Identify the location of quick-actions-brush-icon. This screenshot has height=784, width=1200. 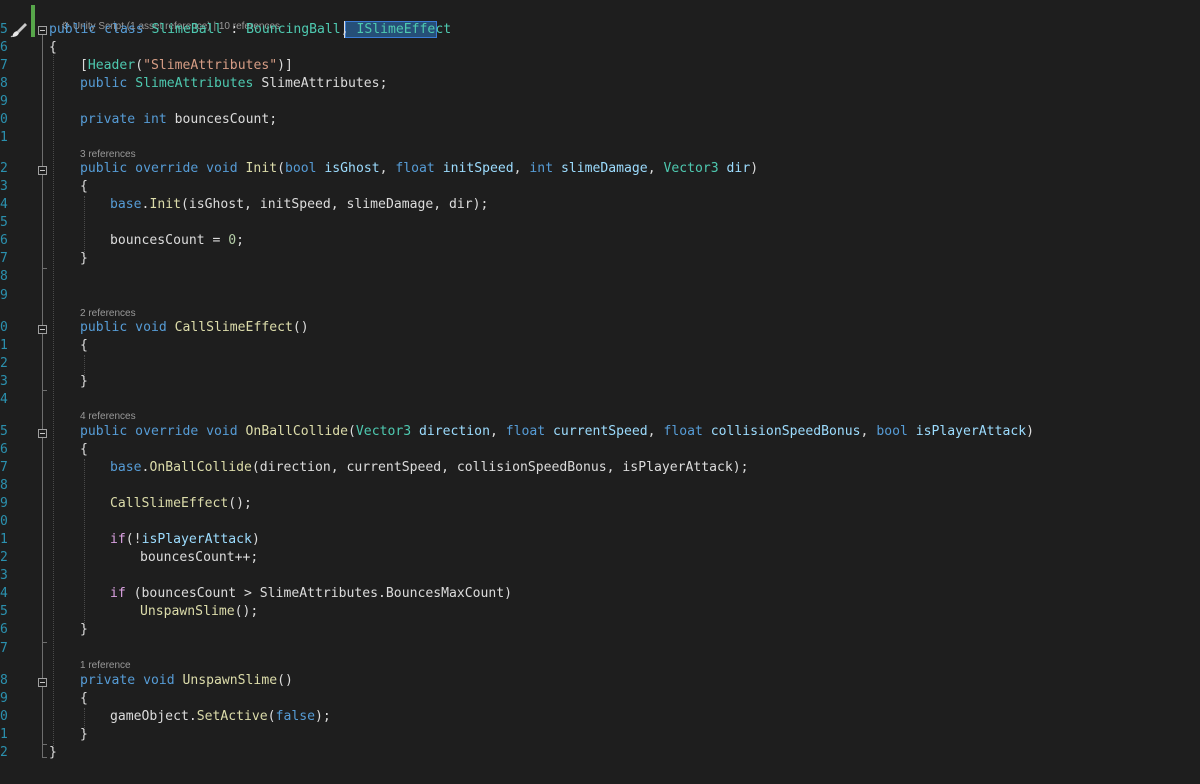
(19, 30).